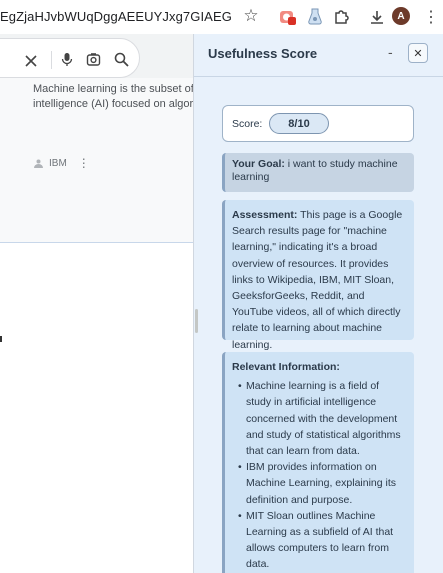 Image resolution: width=443 pixels, height=573 pixels. I want to click on goal-label: Your Goal:, so click(258, 164).